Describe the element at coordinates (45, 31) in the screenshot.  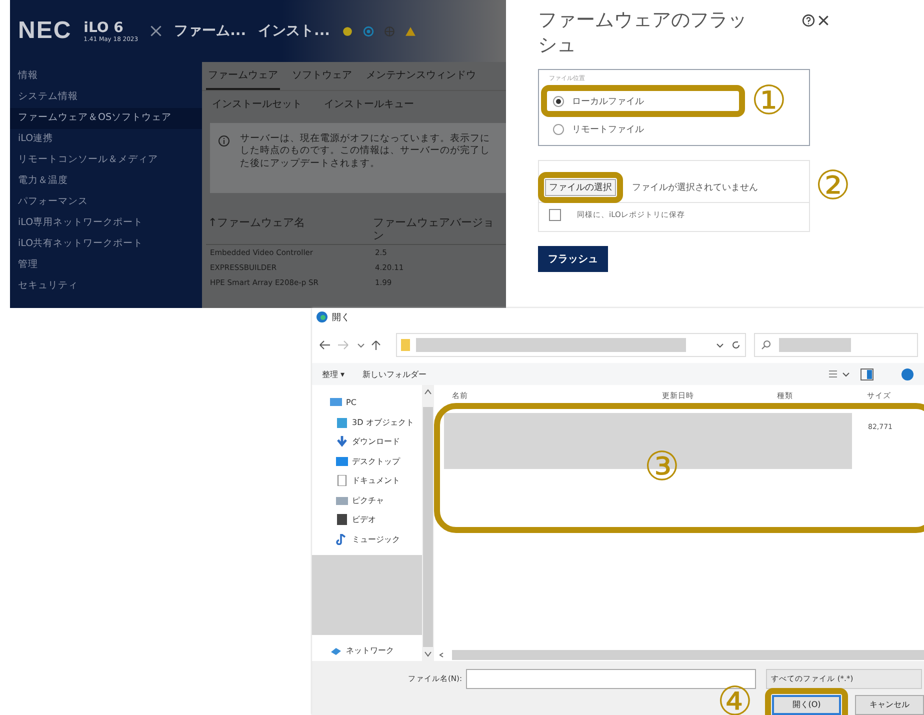
I see `brand-logo: NEC` at that location.